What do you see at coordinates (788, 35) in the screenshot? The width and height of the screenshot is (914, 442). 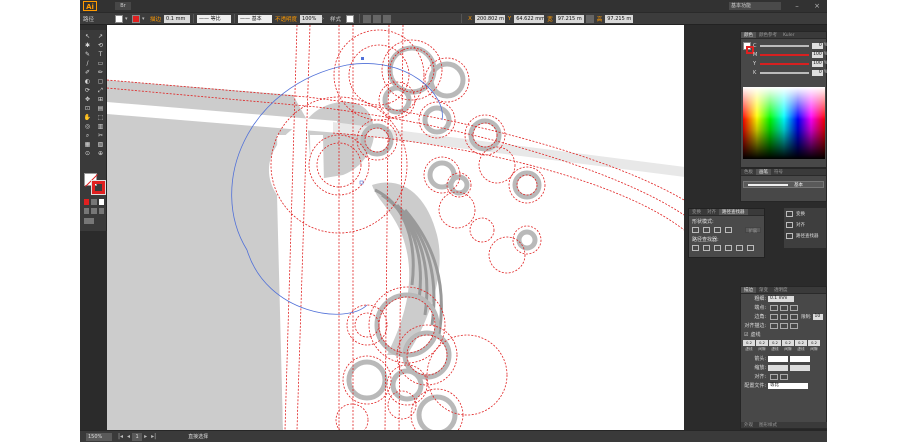 I see `tab-kuler: Kuler` at bounding box center [788, 35].